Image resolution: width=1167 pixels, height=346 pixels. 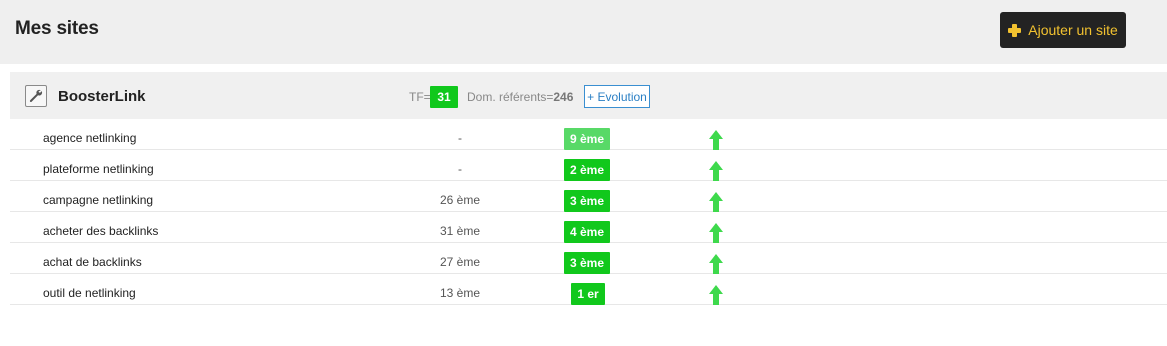 I want to click on keyword-text: plateforme netlinking, so click(x=98, y=169).